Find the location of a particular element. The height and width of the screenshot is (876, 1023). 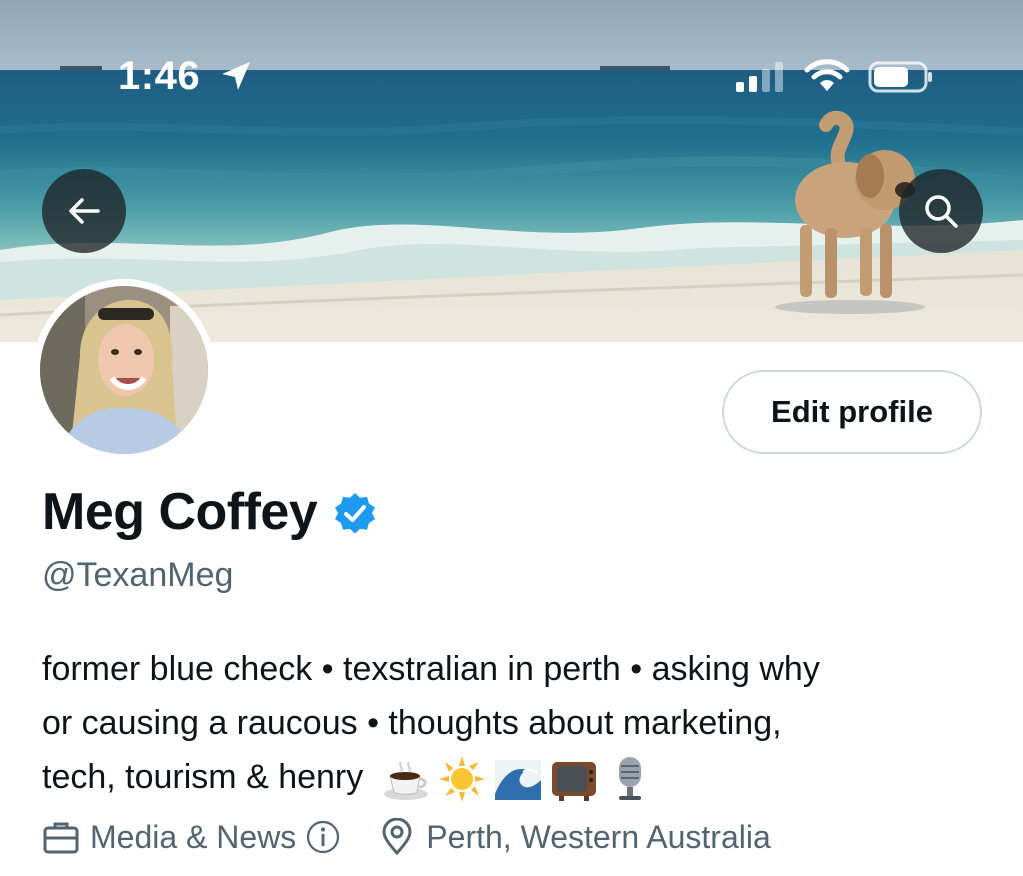

info-icon is located at coordinates (323, 837).